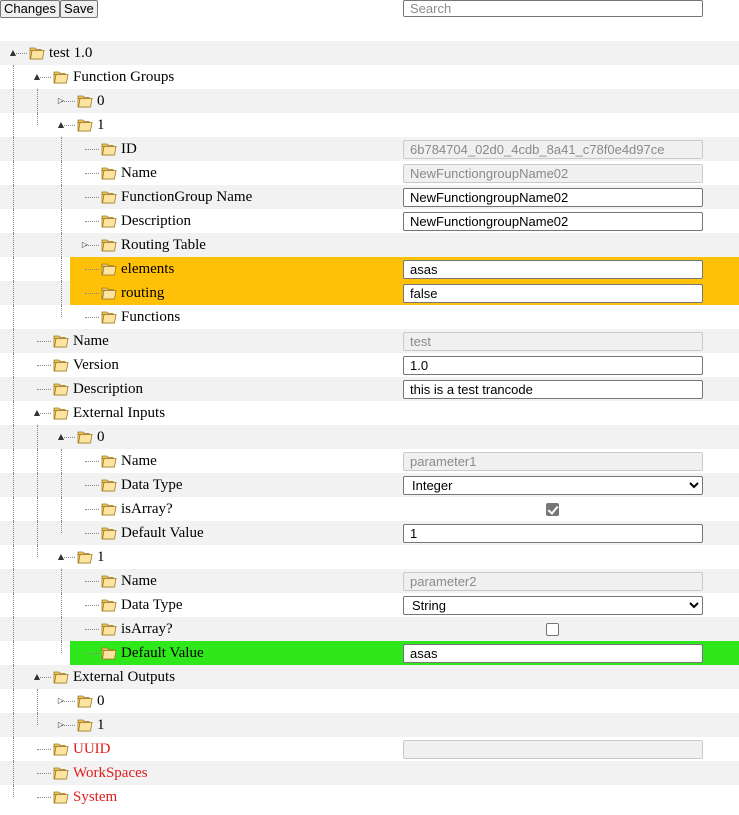  Describe the element at coordinates (553, 485) in the screenshot. I see `data-type-select: Integer` at that location.